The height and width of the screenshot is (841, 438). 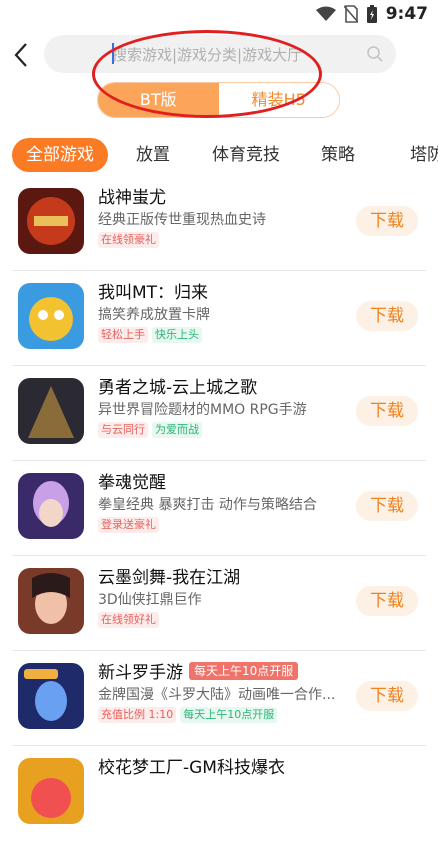 I want to click on tab-bt-version: BT版, so click(x=158, y=100).